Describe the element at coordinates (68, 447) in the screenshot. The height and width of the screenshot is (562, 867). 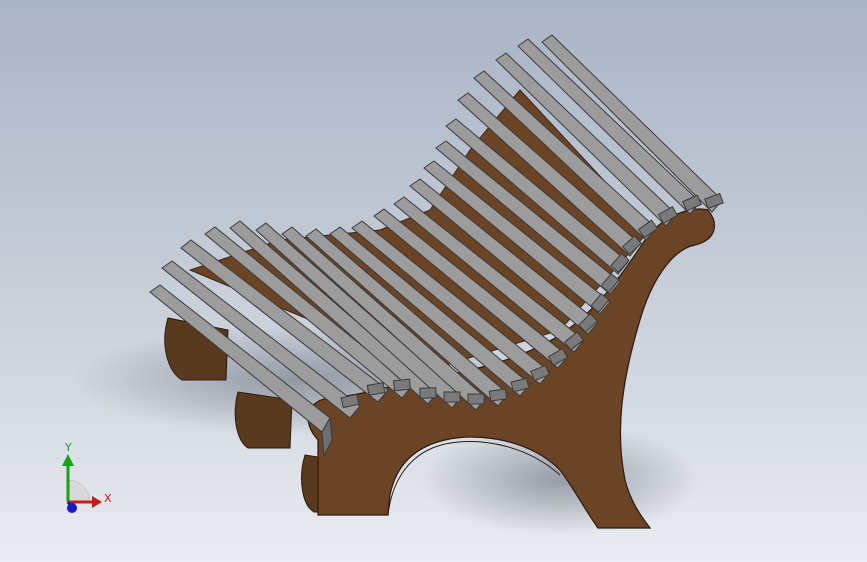
I see `y-axis-label: Y` at that location.